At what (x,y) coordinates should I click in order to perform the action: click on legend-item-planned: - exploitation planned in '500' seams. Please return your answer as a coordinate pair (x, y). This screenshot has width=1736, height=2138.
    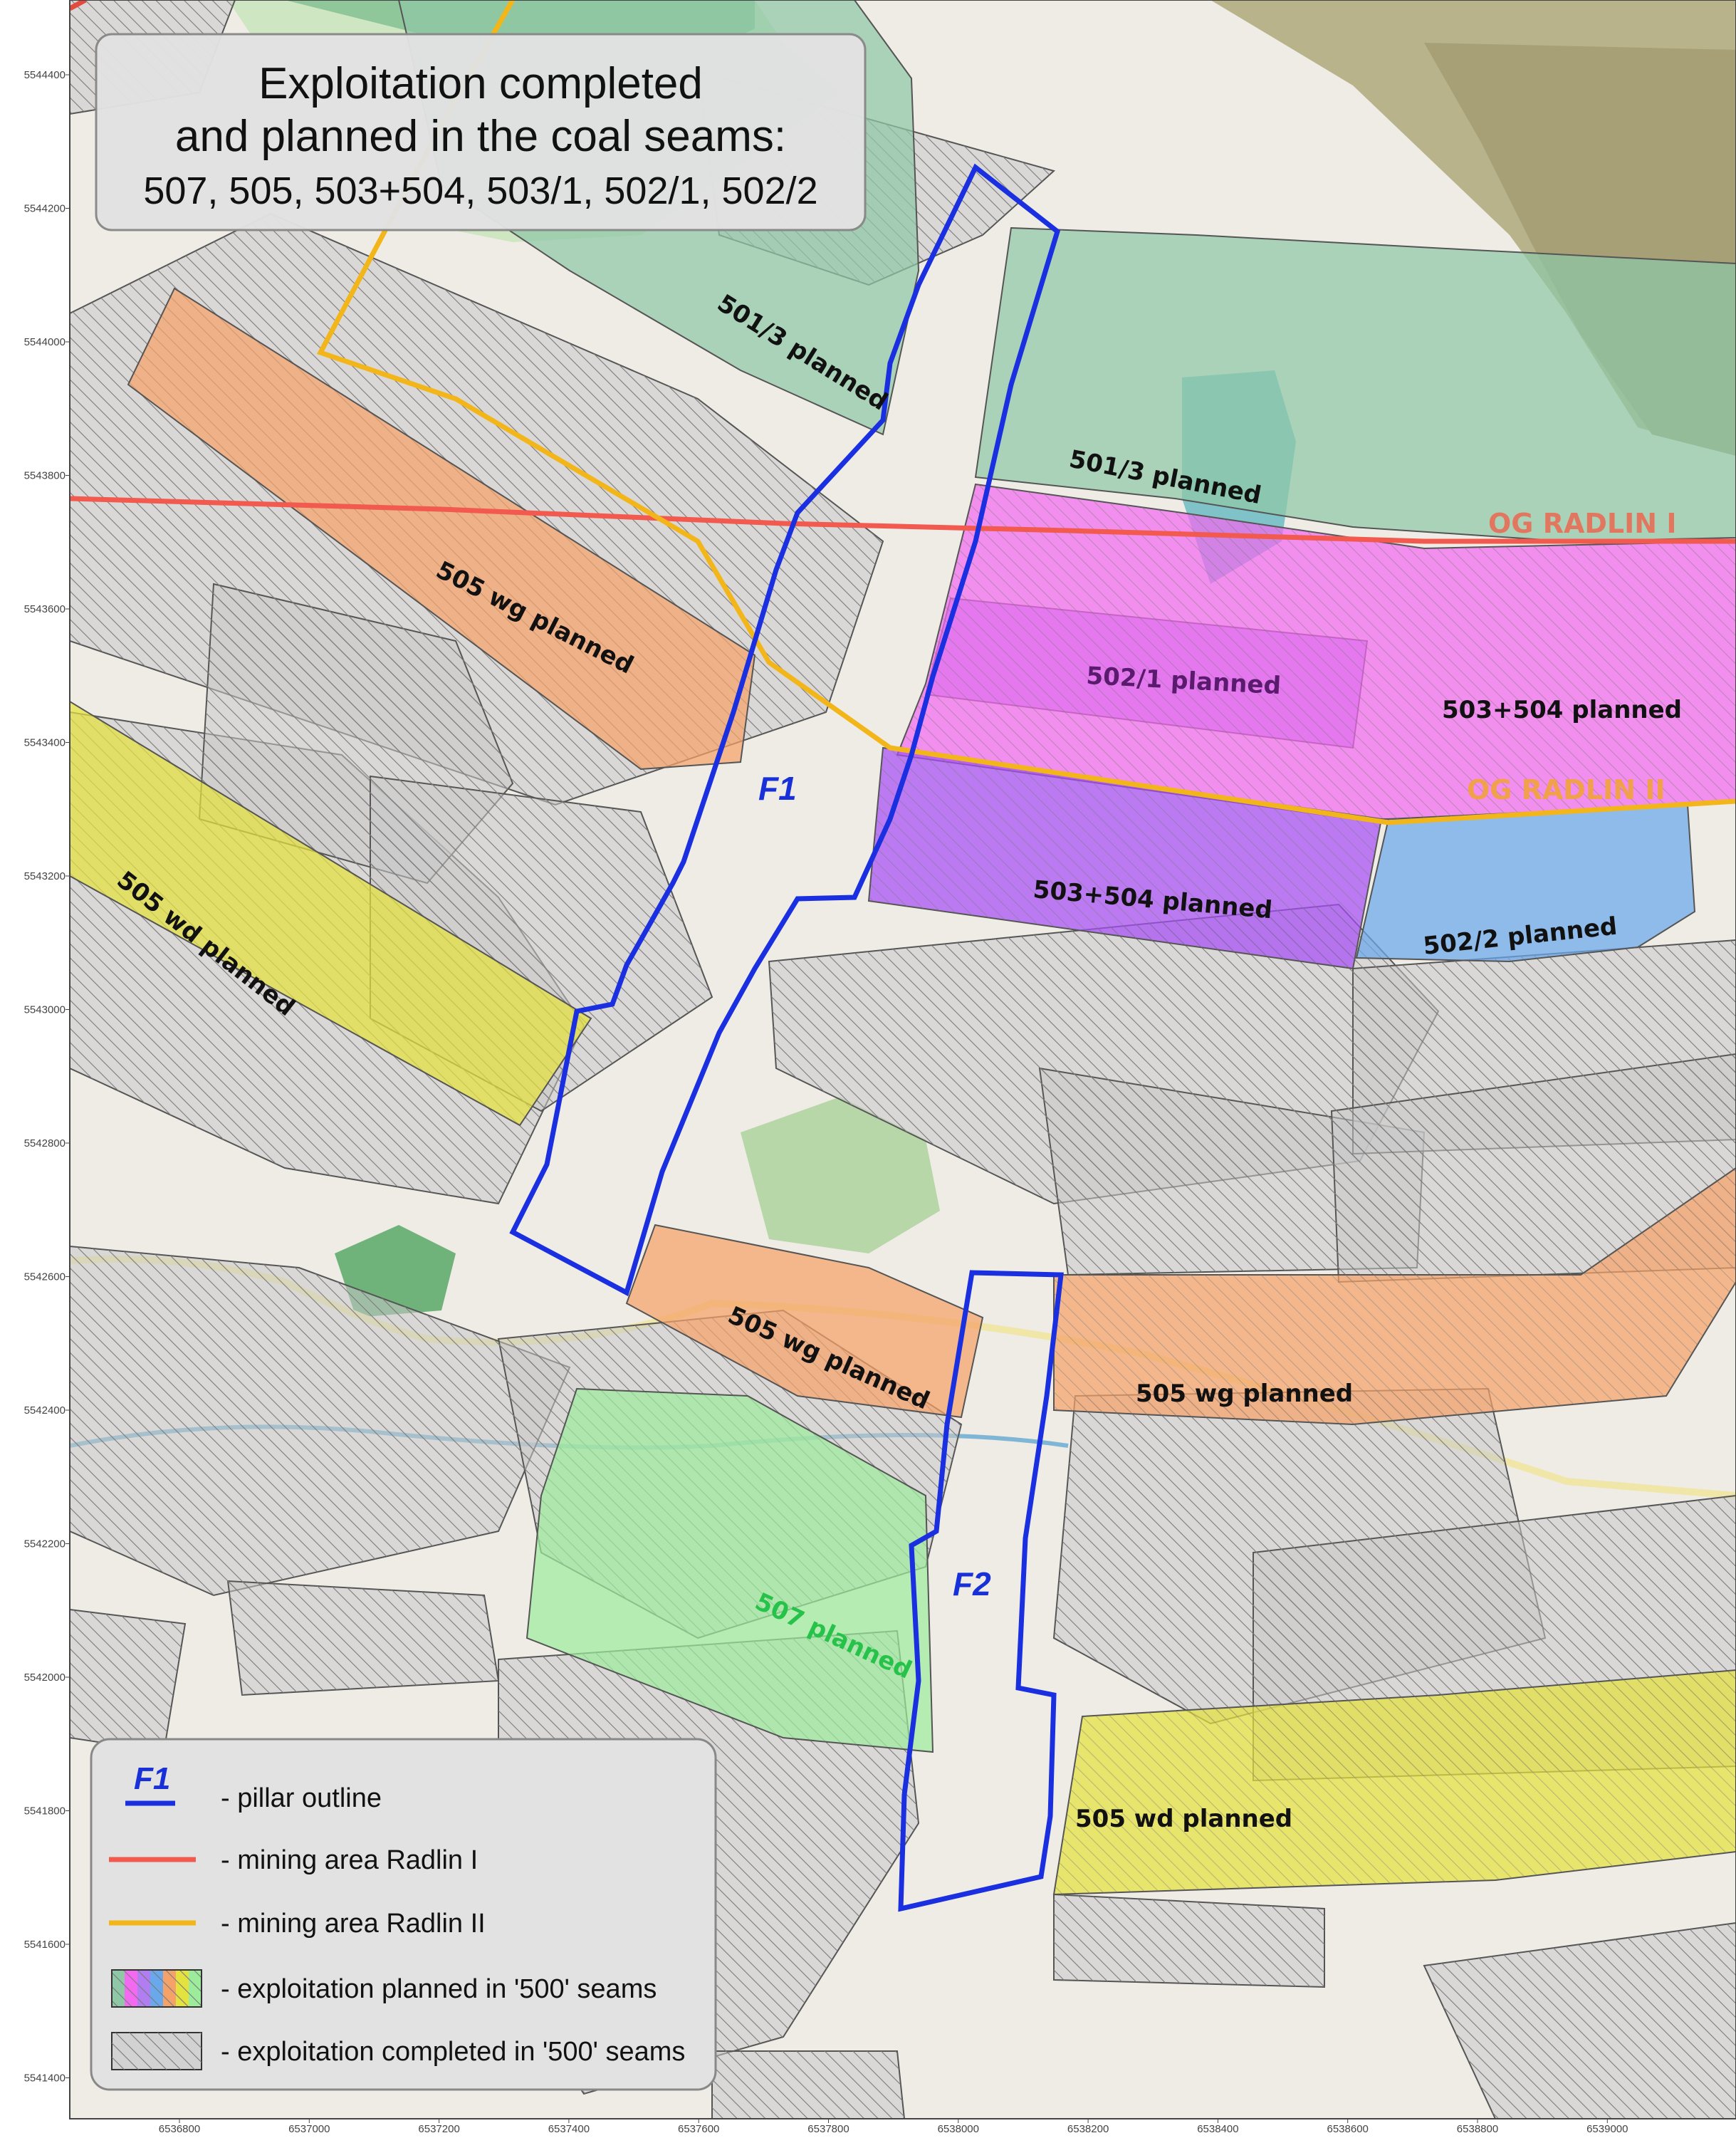
    Looking at the image, I should click on (439, 1989).